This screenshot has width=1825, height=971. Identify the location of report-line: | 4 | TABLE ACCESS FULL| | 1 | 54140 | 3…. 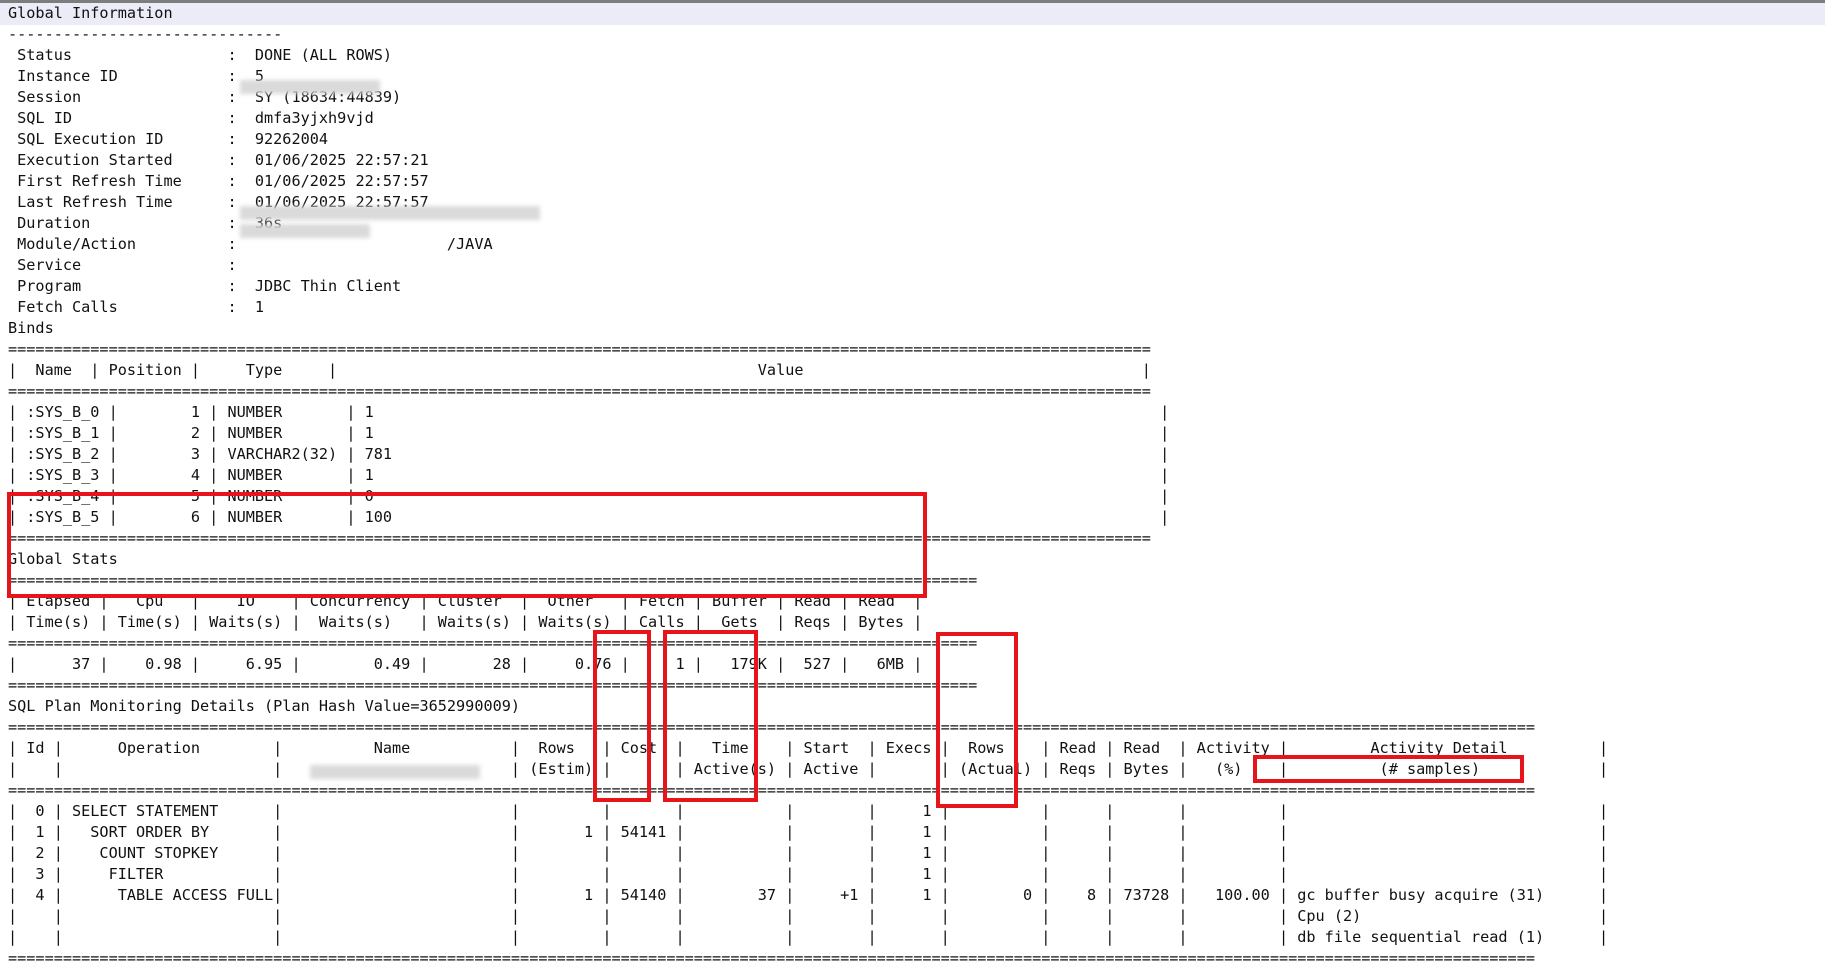
(808, 895).